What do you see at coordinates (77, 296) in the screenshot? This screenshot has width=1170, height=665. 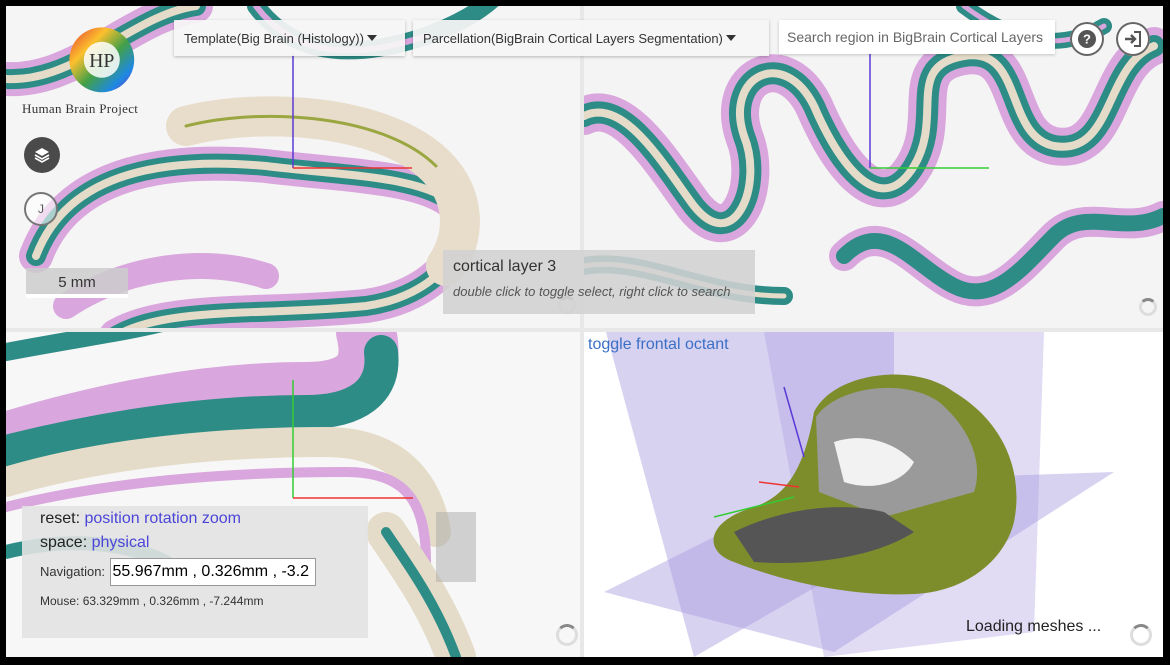 I see `scale-bar-line` at bounding box center [77, 296].